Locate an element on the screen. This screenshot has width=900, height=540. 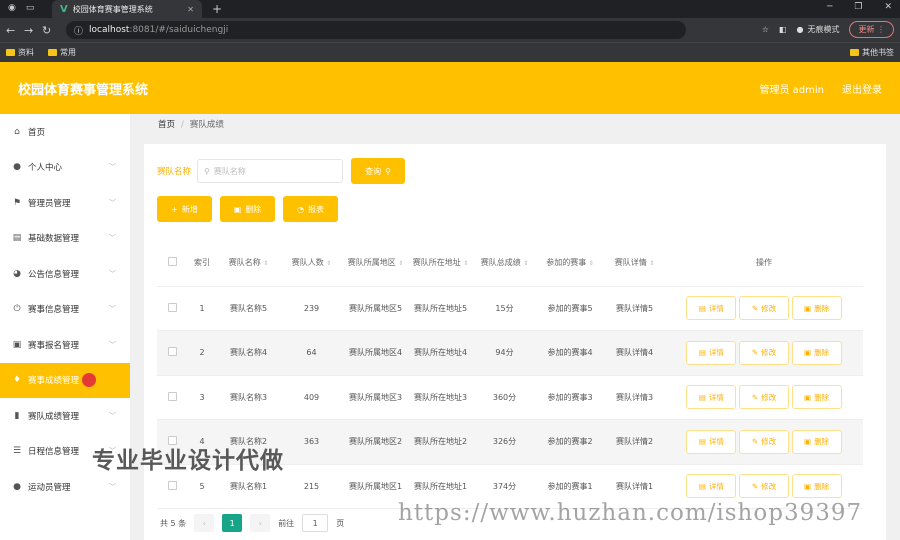
sidebar-item-events: ⏻ 赛事信息管理 ﹀ is located at coordinates (65, 310).